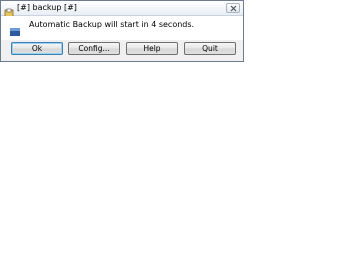 The width and height of the screenshot is (340, 255). Describe the element at coordinates (37, 48) in the screenshot. I see `ok-button: Ok` at that location.